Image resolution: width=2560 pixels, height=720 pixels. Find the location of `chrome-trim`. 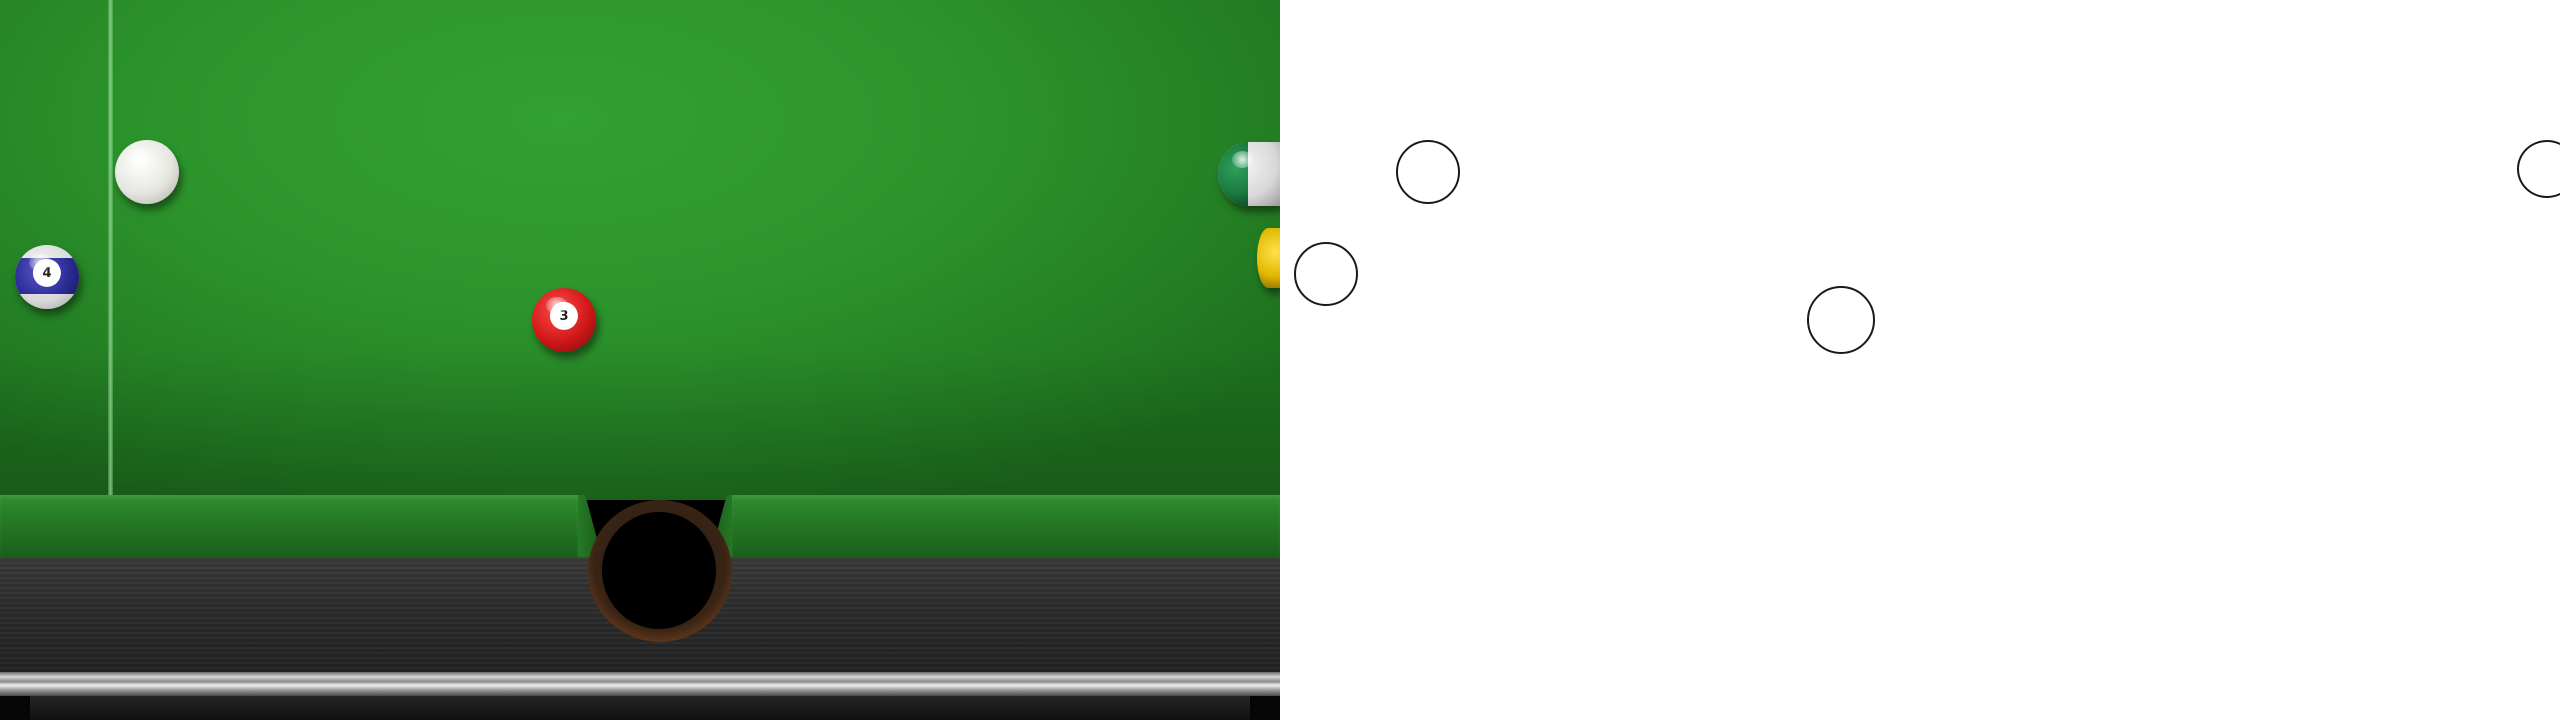

chrome-trim is located at coordinates (640, 684).